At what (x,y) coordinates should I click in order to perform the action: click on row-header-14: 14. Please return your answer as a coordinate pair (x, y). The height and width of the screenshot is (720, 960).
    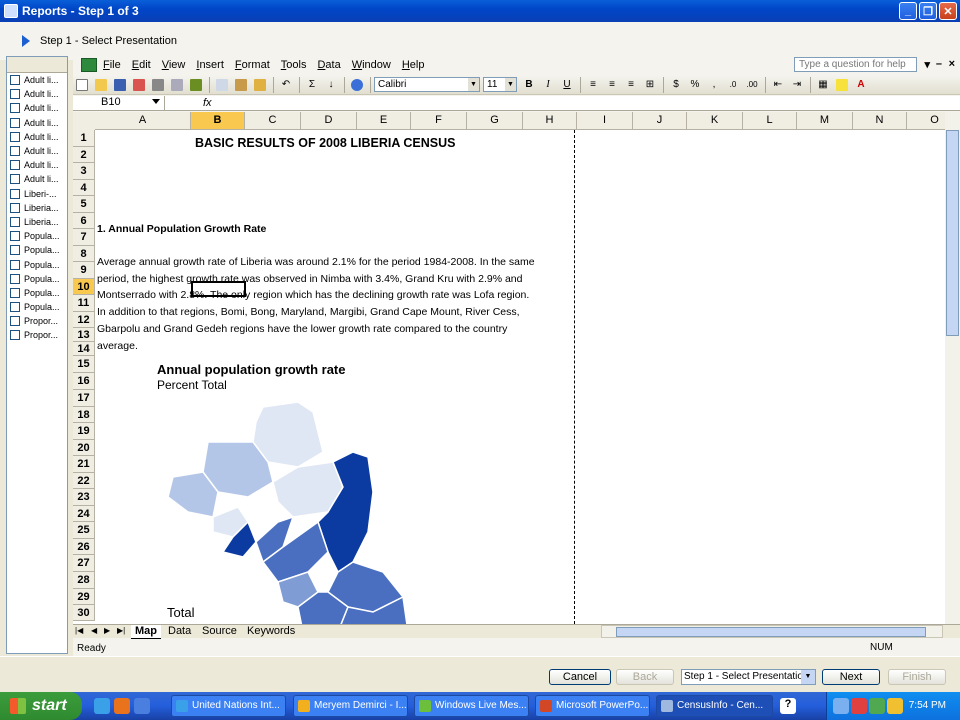
    Looking at the image, I should click on (84, 349).